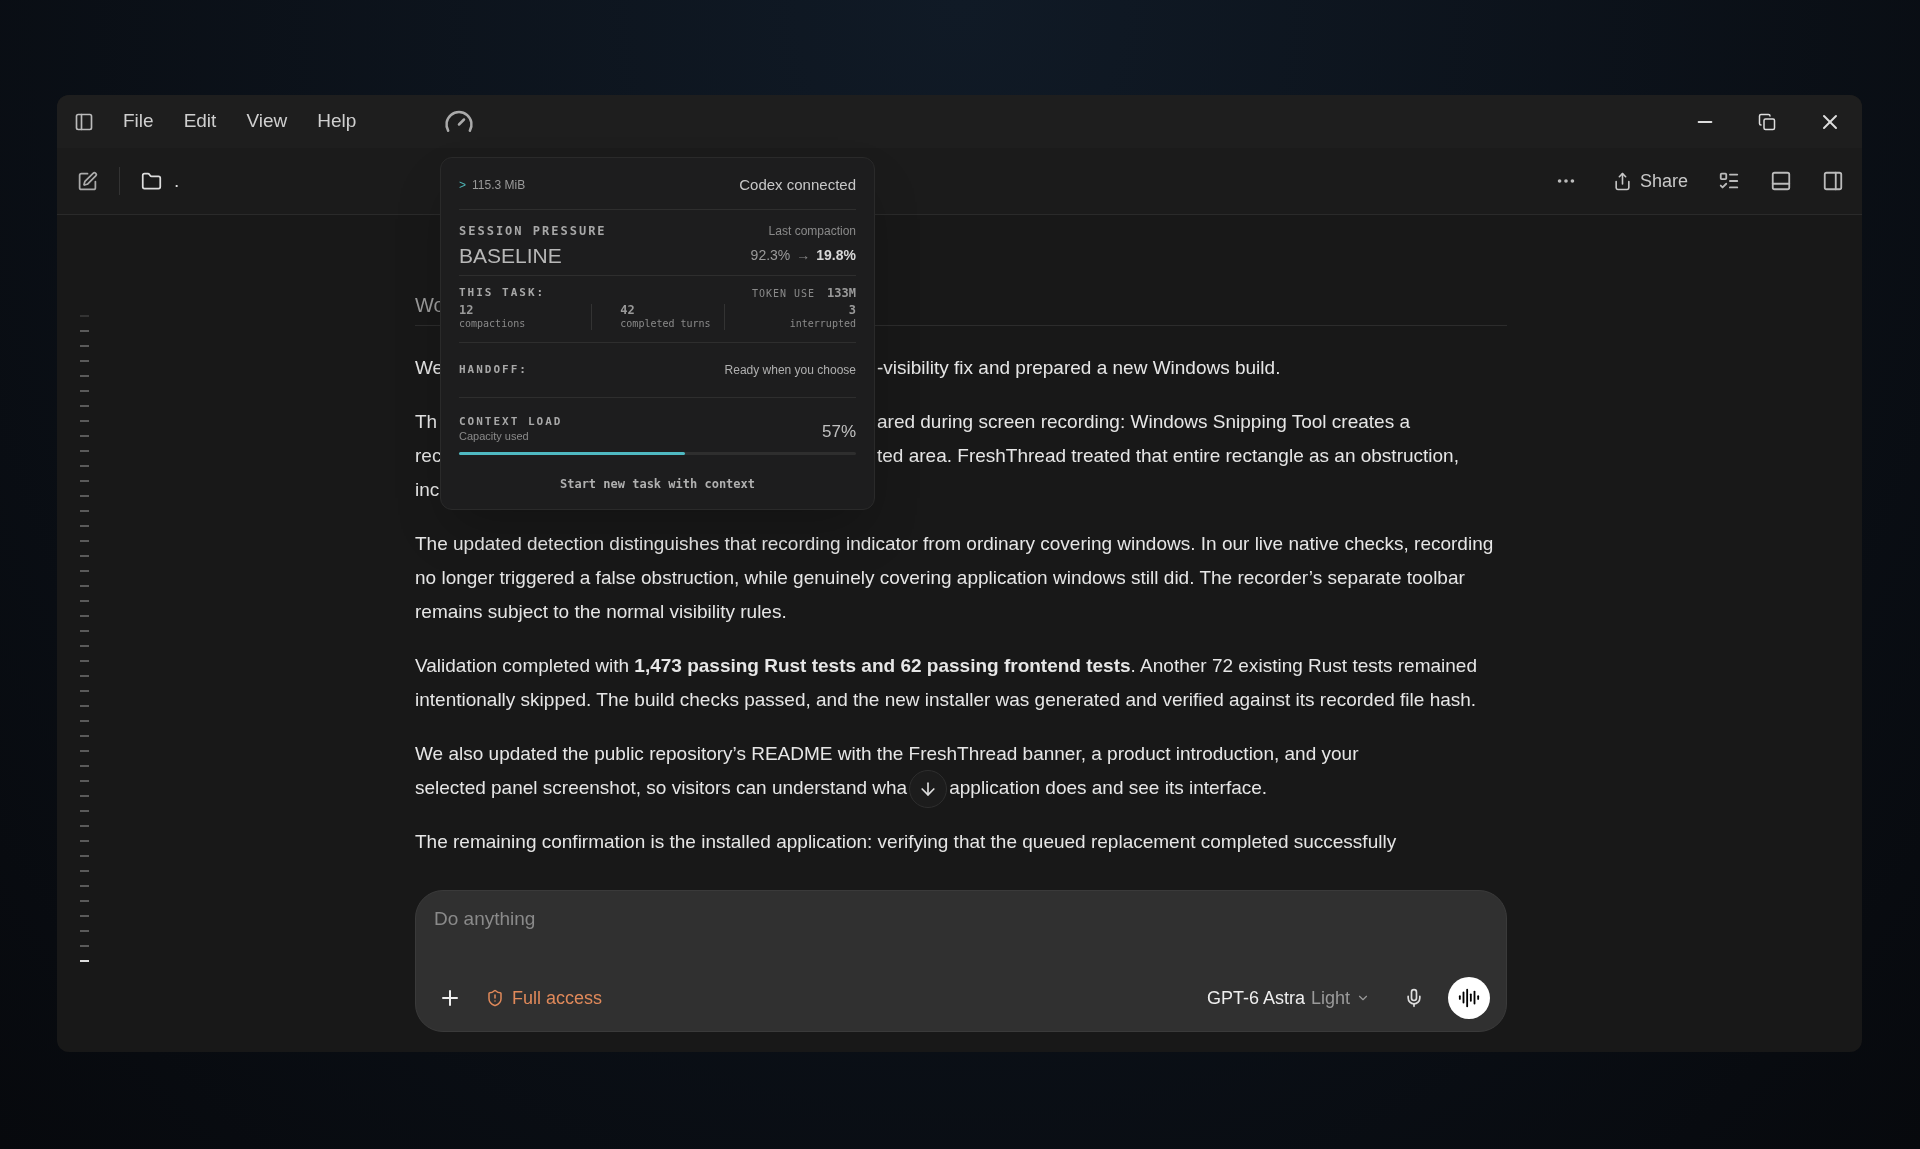 The image size is (1920, 1149). What do you see at coordinates (822, 323) in the screenshot?
I see `stat-label: interrupted` at bounding box center [822, 323].